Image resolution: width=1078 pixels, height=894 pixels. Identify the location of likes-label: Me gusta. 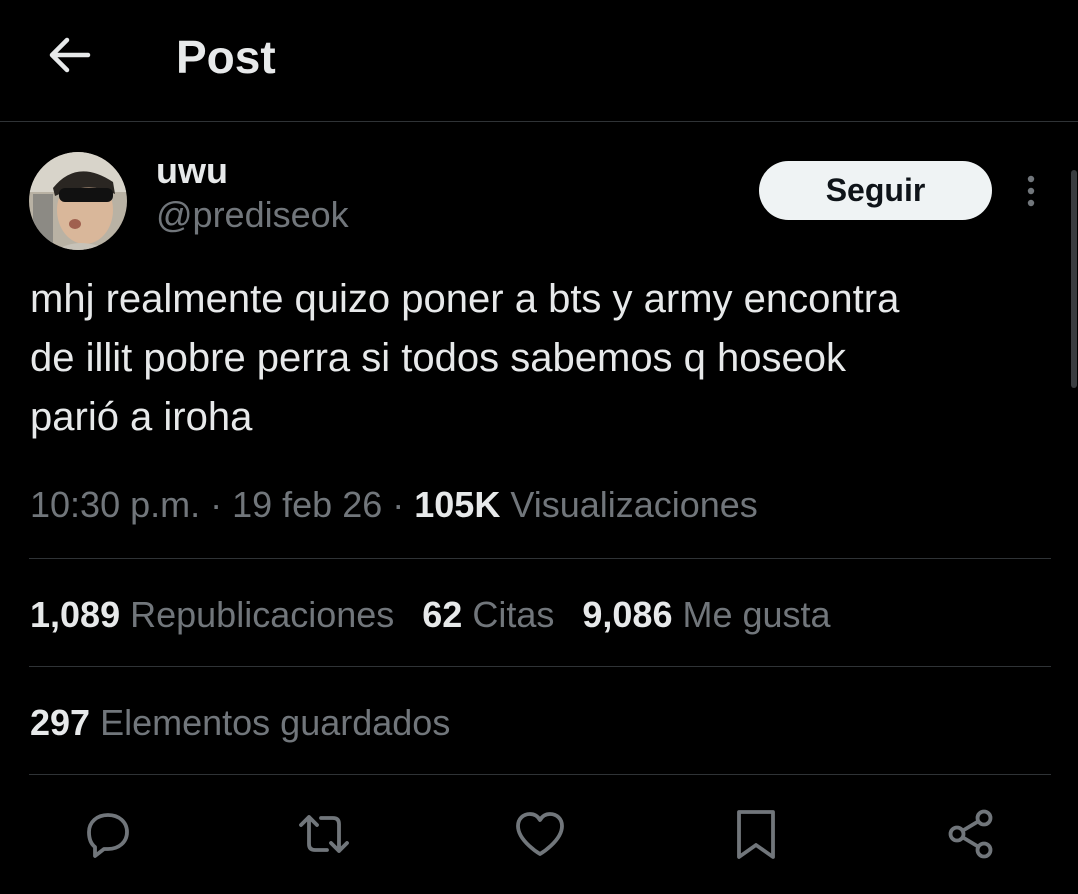
(756, 614).